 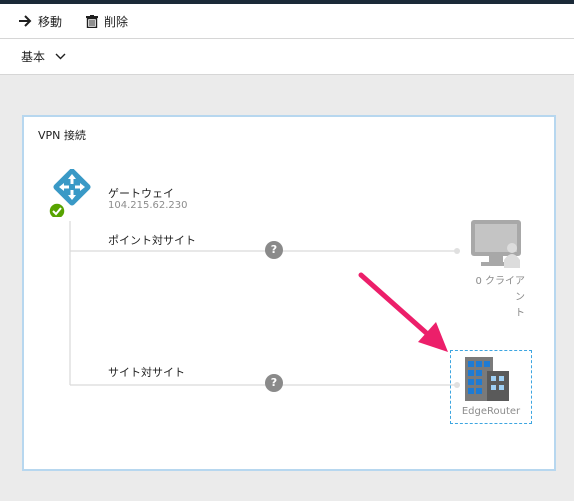 What do you see at coordinates (57, 209) in the screenshot?
I see `status-ok-icon` at bounding box center [57, 209].